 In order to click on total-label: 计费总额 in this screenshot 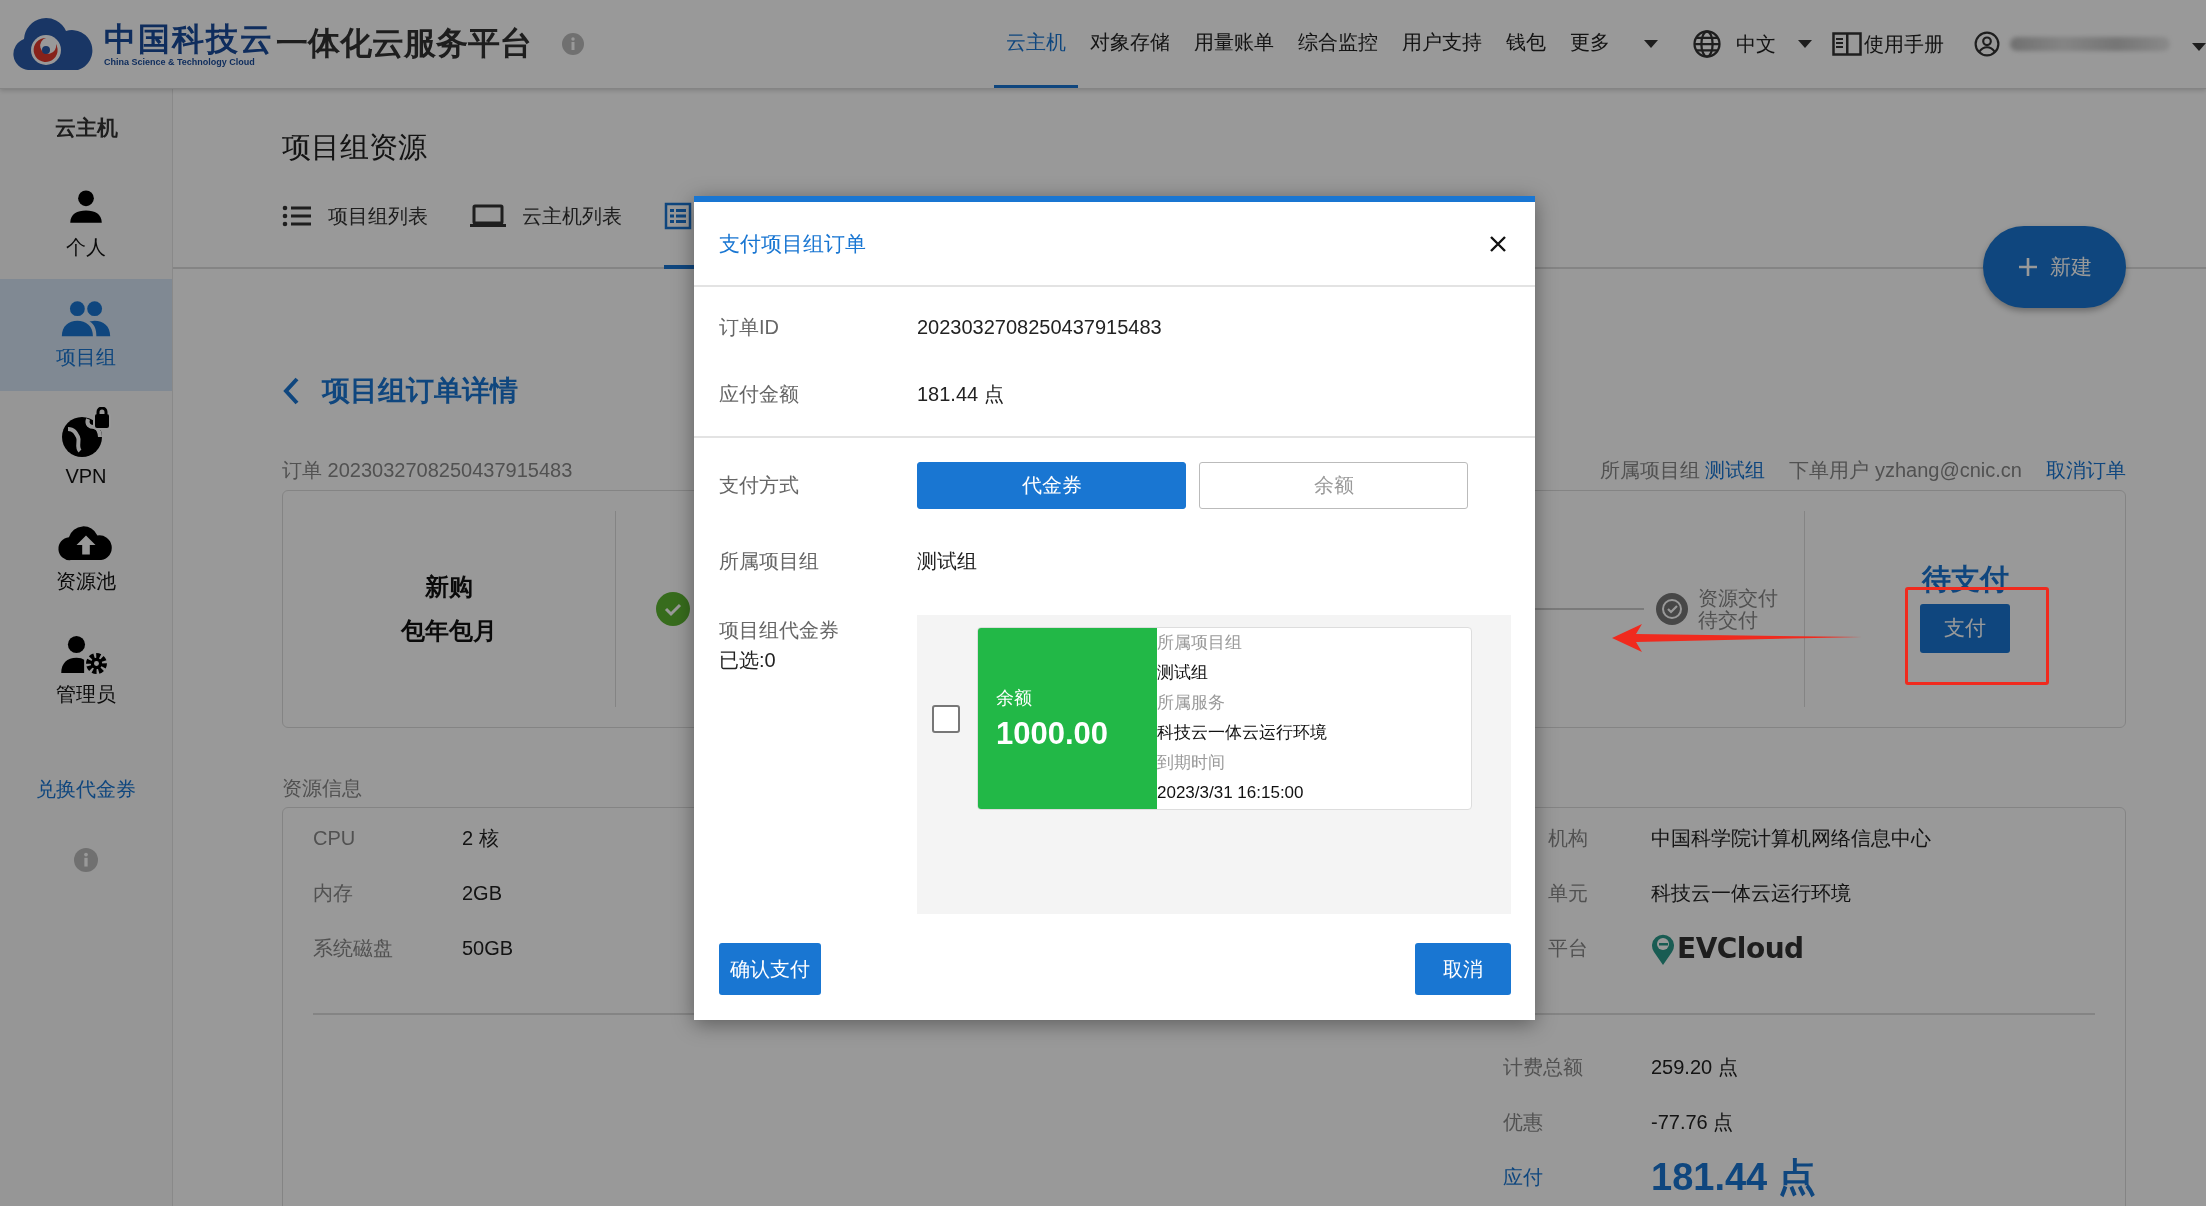, I will do `click(1543, 1067)`.